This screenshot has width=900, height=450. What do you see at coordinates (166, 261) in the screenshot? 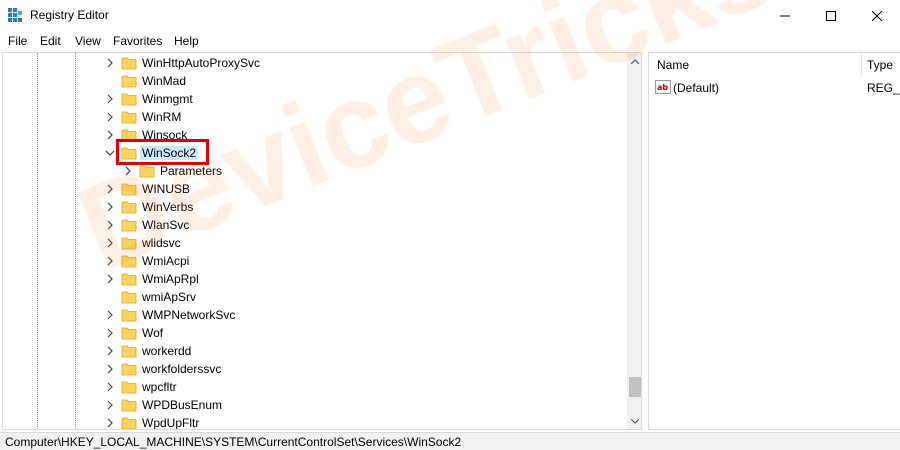
I see `tree-item-label: WmiAcpi` at bounding box center [166, 261].